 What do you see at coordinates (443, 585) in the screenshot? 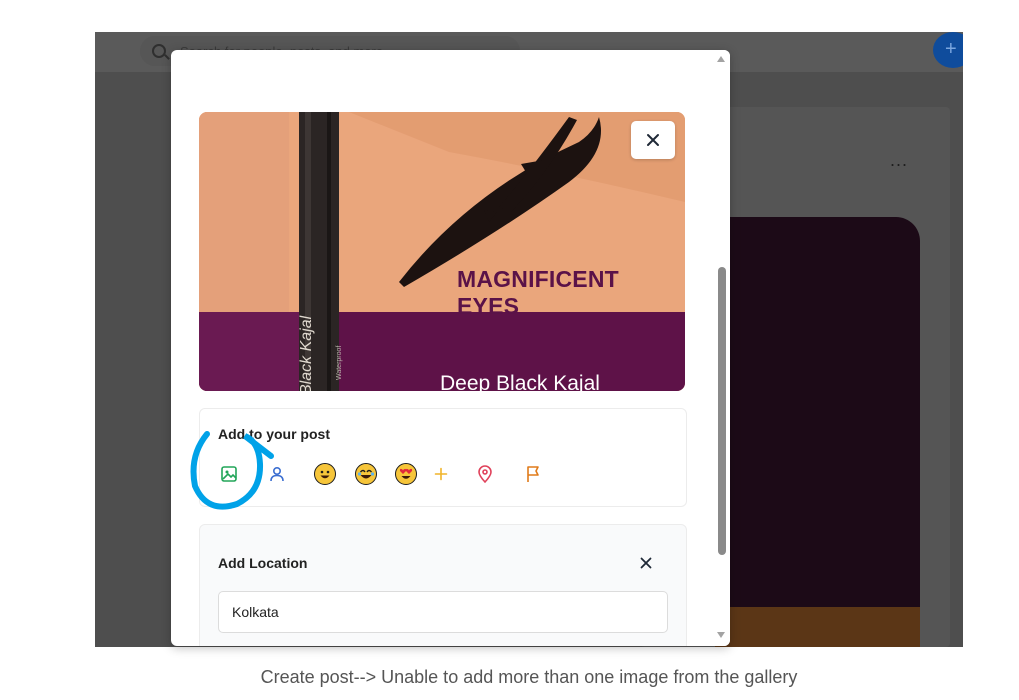
I see `add-location-panel: Add Location` at bounding box center [443, 585].